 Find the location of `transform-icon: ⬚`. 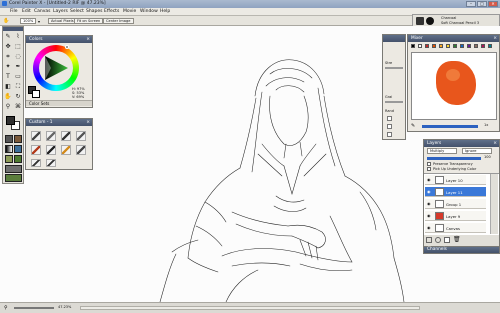

transform-icon: ⬚ is located at coordinates (18, 47).